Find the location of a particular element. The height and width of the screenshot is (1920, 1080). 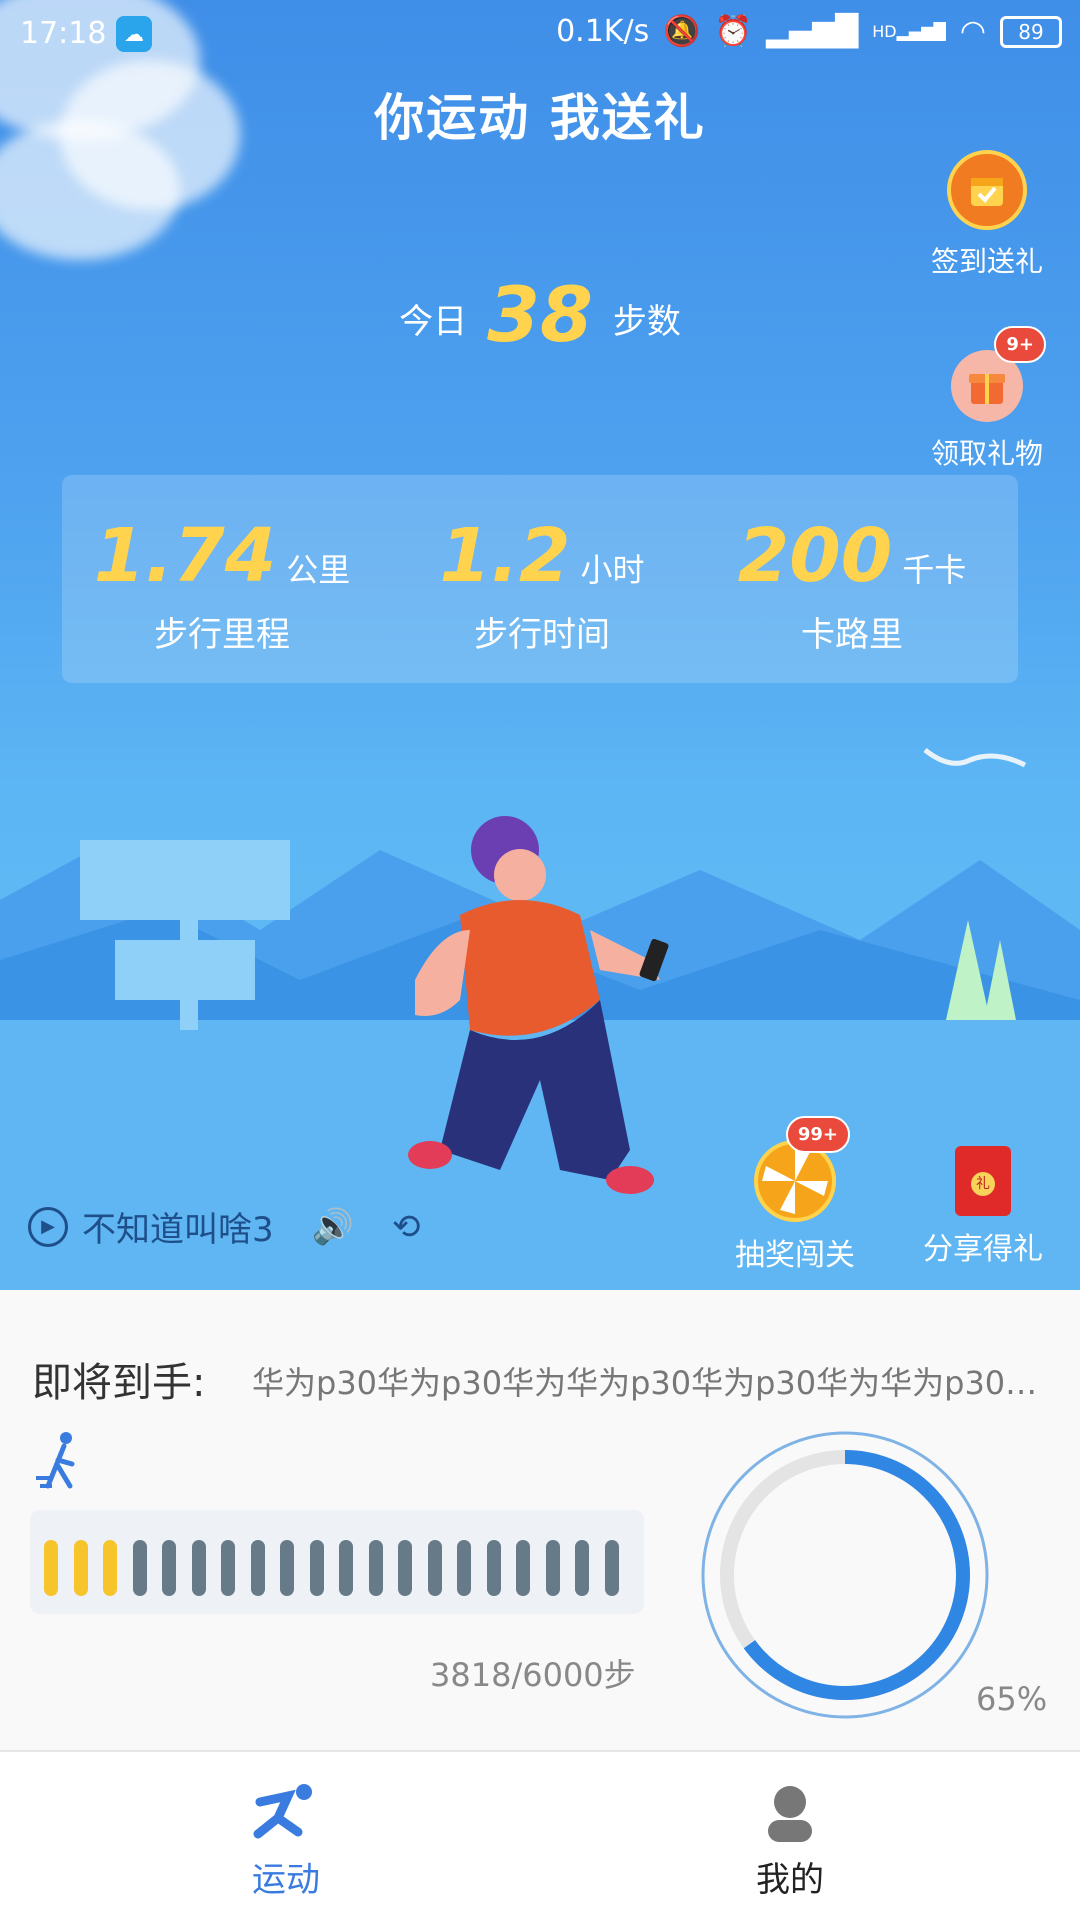

today-steps: 今日 38 步数 is located at coordinates (540, 314).